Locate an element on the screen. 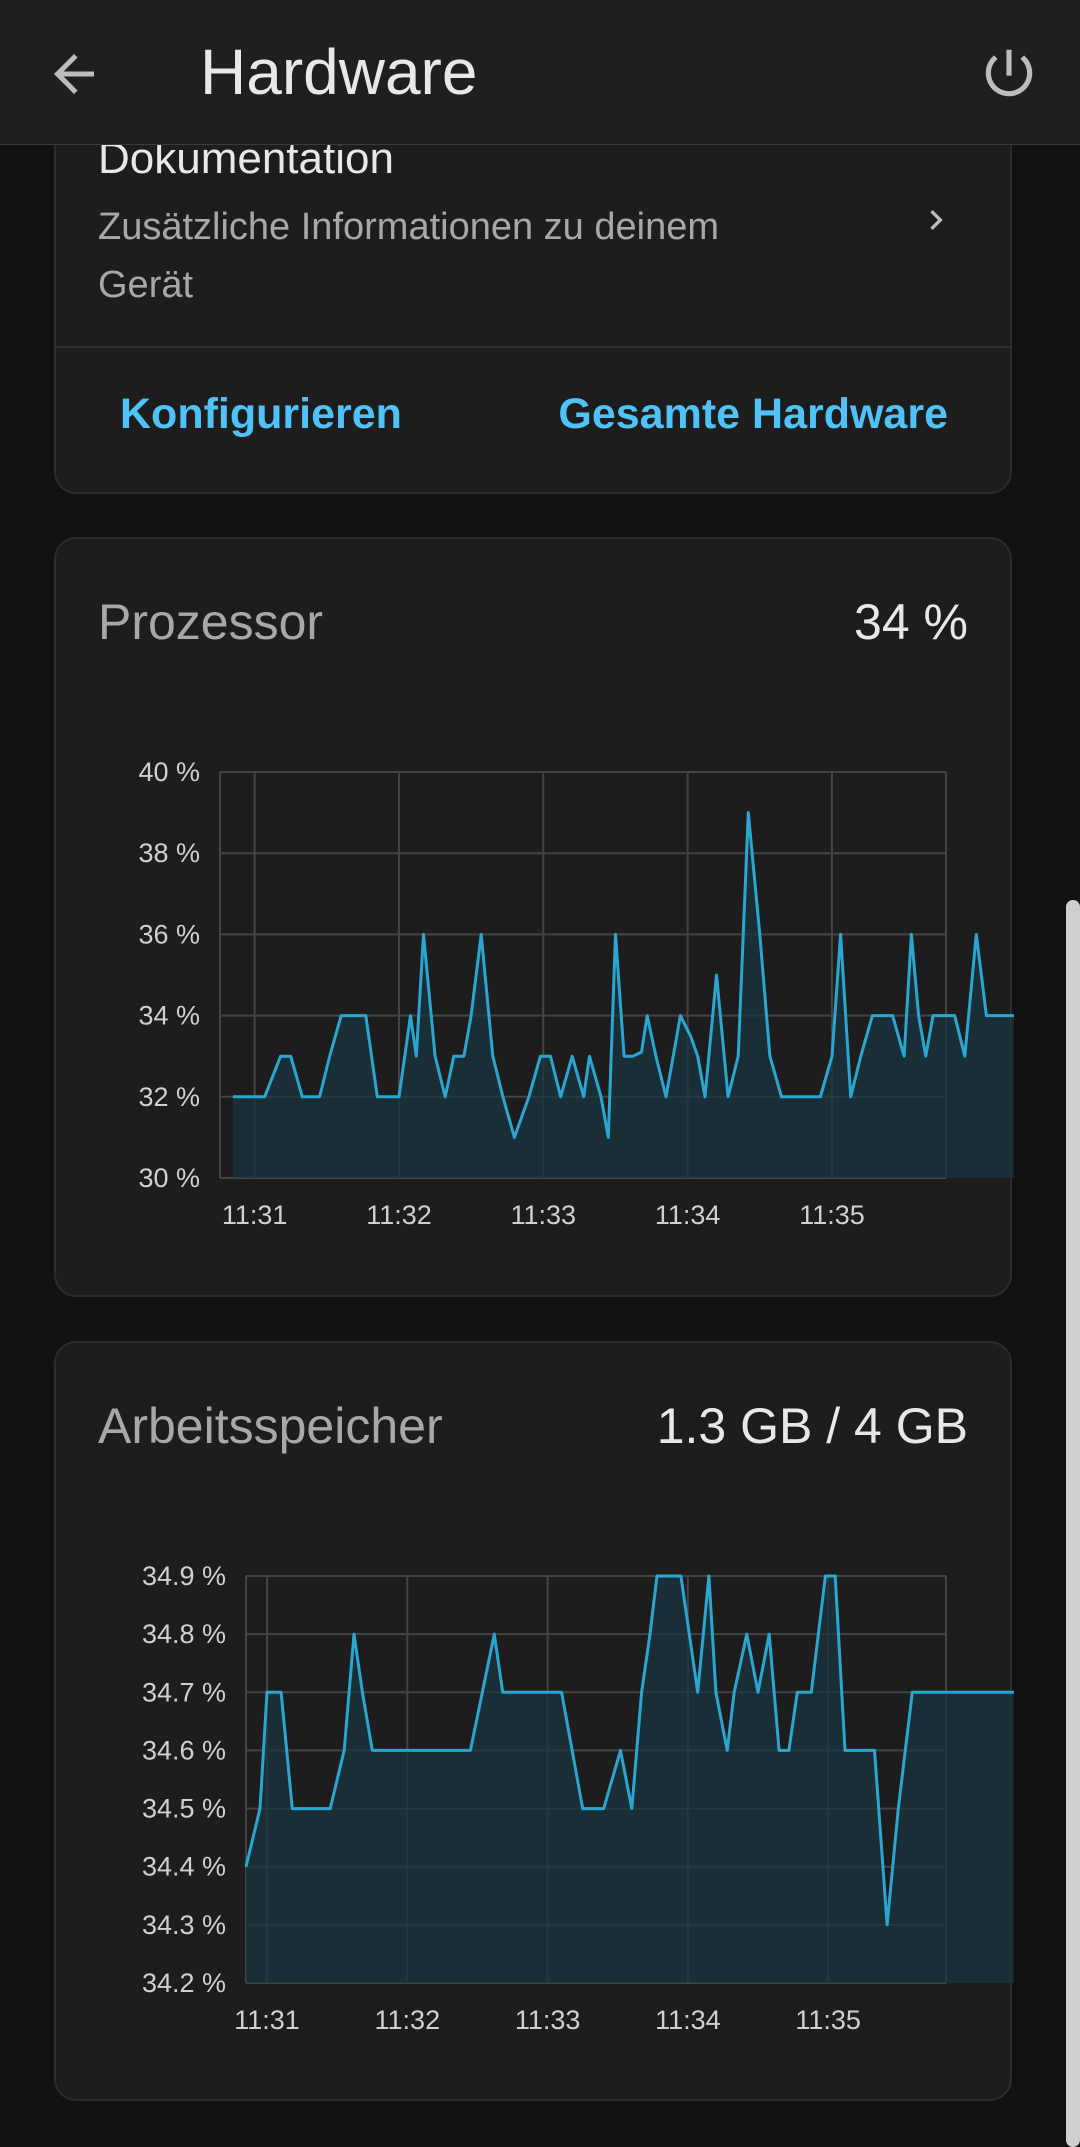 Image resolution: width=1080 pixels, height=2147 pixels. page-title: Hardware is located at coordinates (339, 72).